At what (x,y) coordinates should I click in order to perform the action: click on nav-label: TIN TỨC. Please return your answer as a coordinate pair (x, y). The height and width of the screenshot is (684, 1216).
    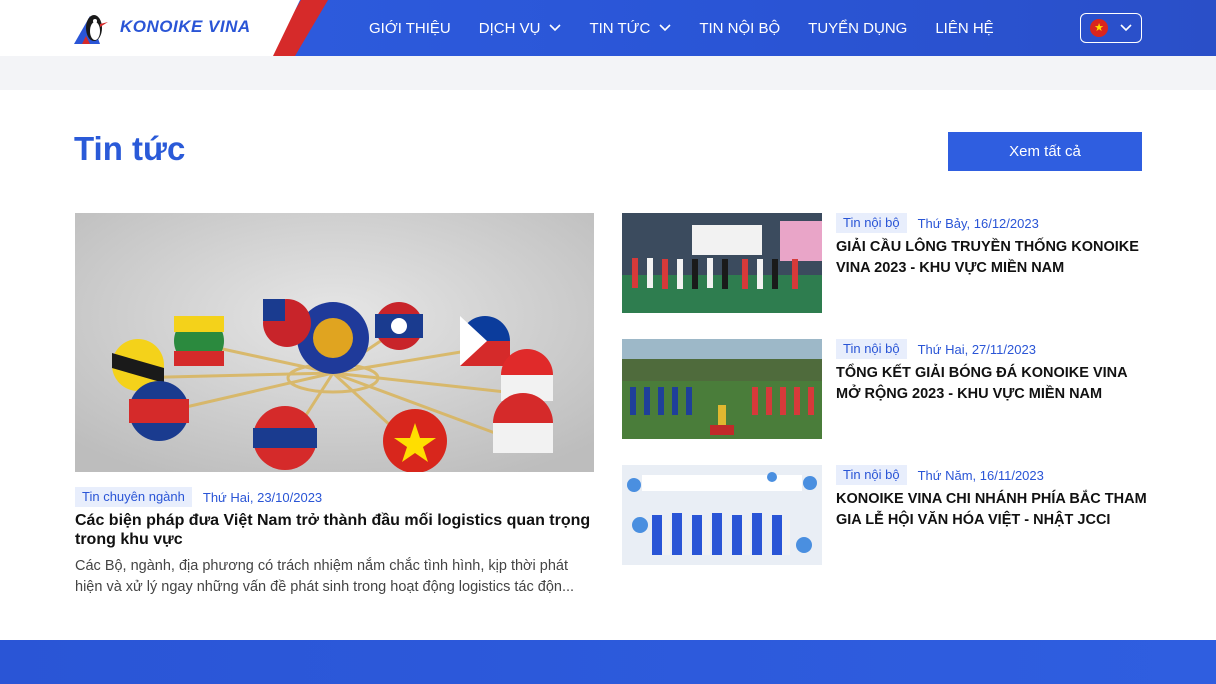
    Looking at the image, I should click on (620, 28).